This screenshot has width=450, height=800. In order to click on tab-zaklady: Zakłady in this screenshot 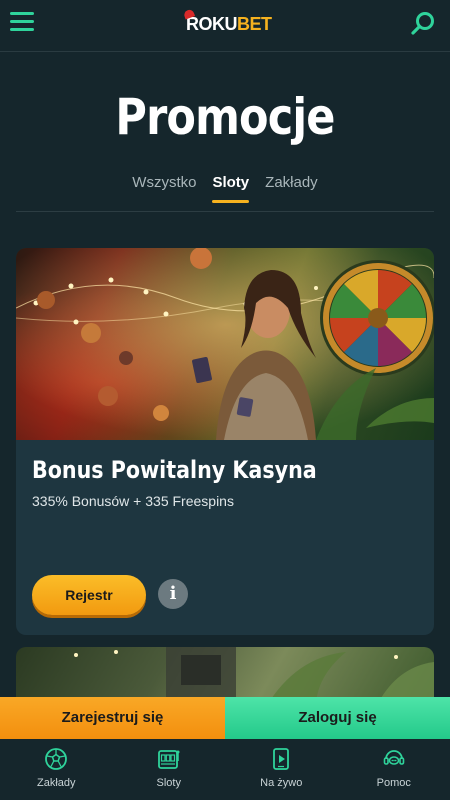, I will do `click(291, 189)`.